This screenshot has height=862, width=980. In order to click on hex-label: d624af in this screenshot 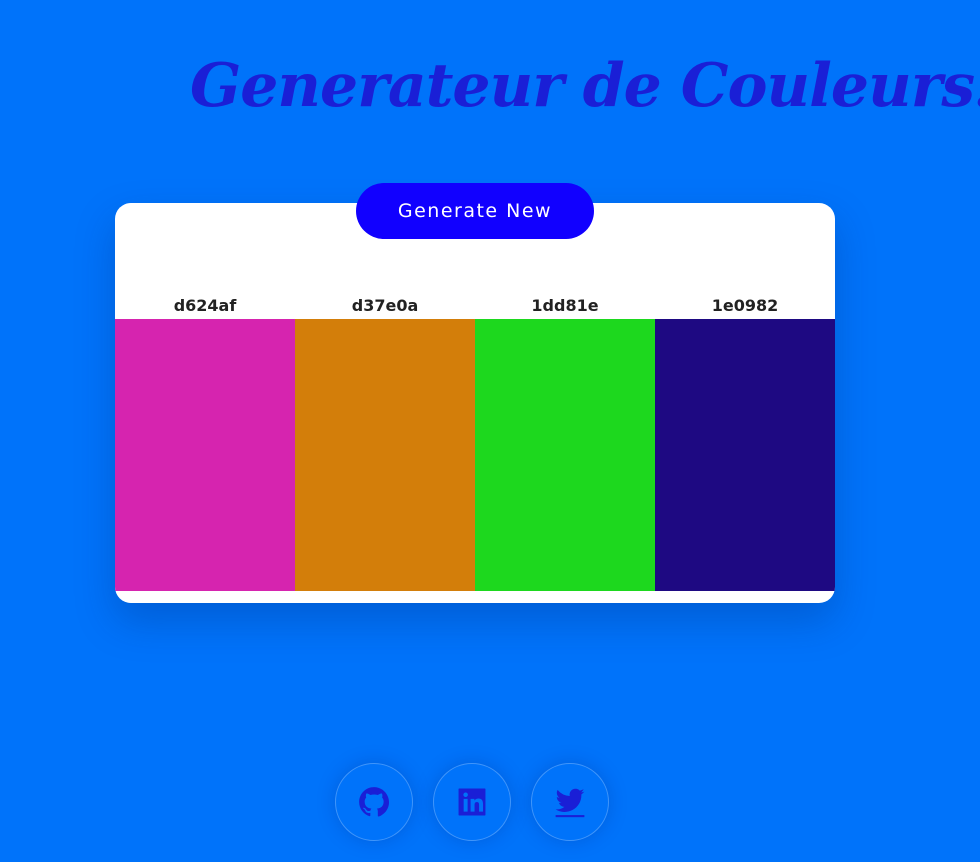, I will do `click(205, 305)`.